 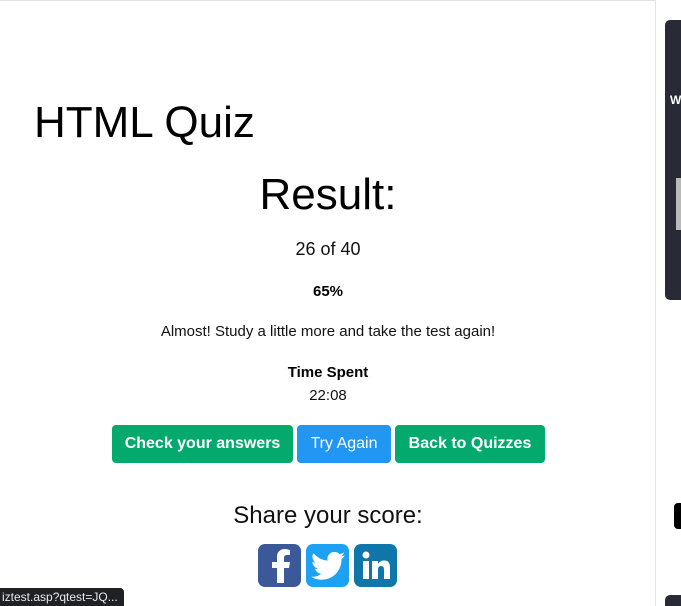 I want to click on sidebar-panel-bottom, so click(x=673, y=600).